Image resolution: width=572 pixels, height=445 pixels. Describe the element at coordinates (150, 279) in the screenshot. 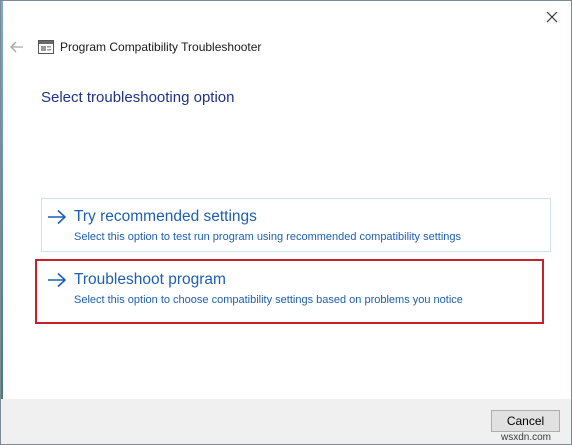

I see `option-title: Troubleshoot program` at that location.